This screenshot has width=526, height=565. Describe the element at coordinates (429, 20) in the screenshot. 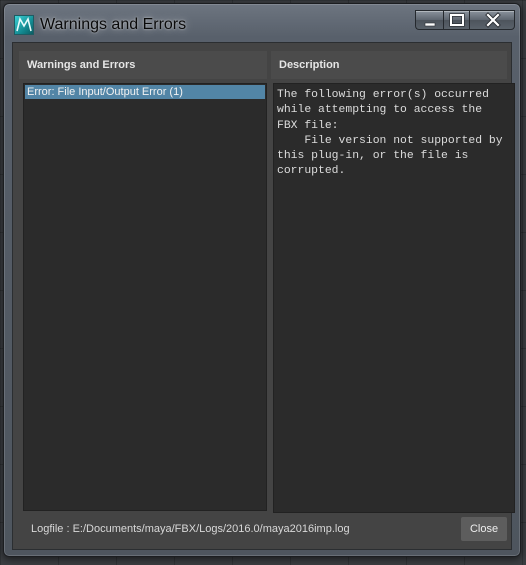

I see `minimize-button` at that location.